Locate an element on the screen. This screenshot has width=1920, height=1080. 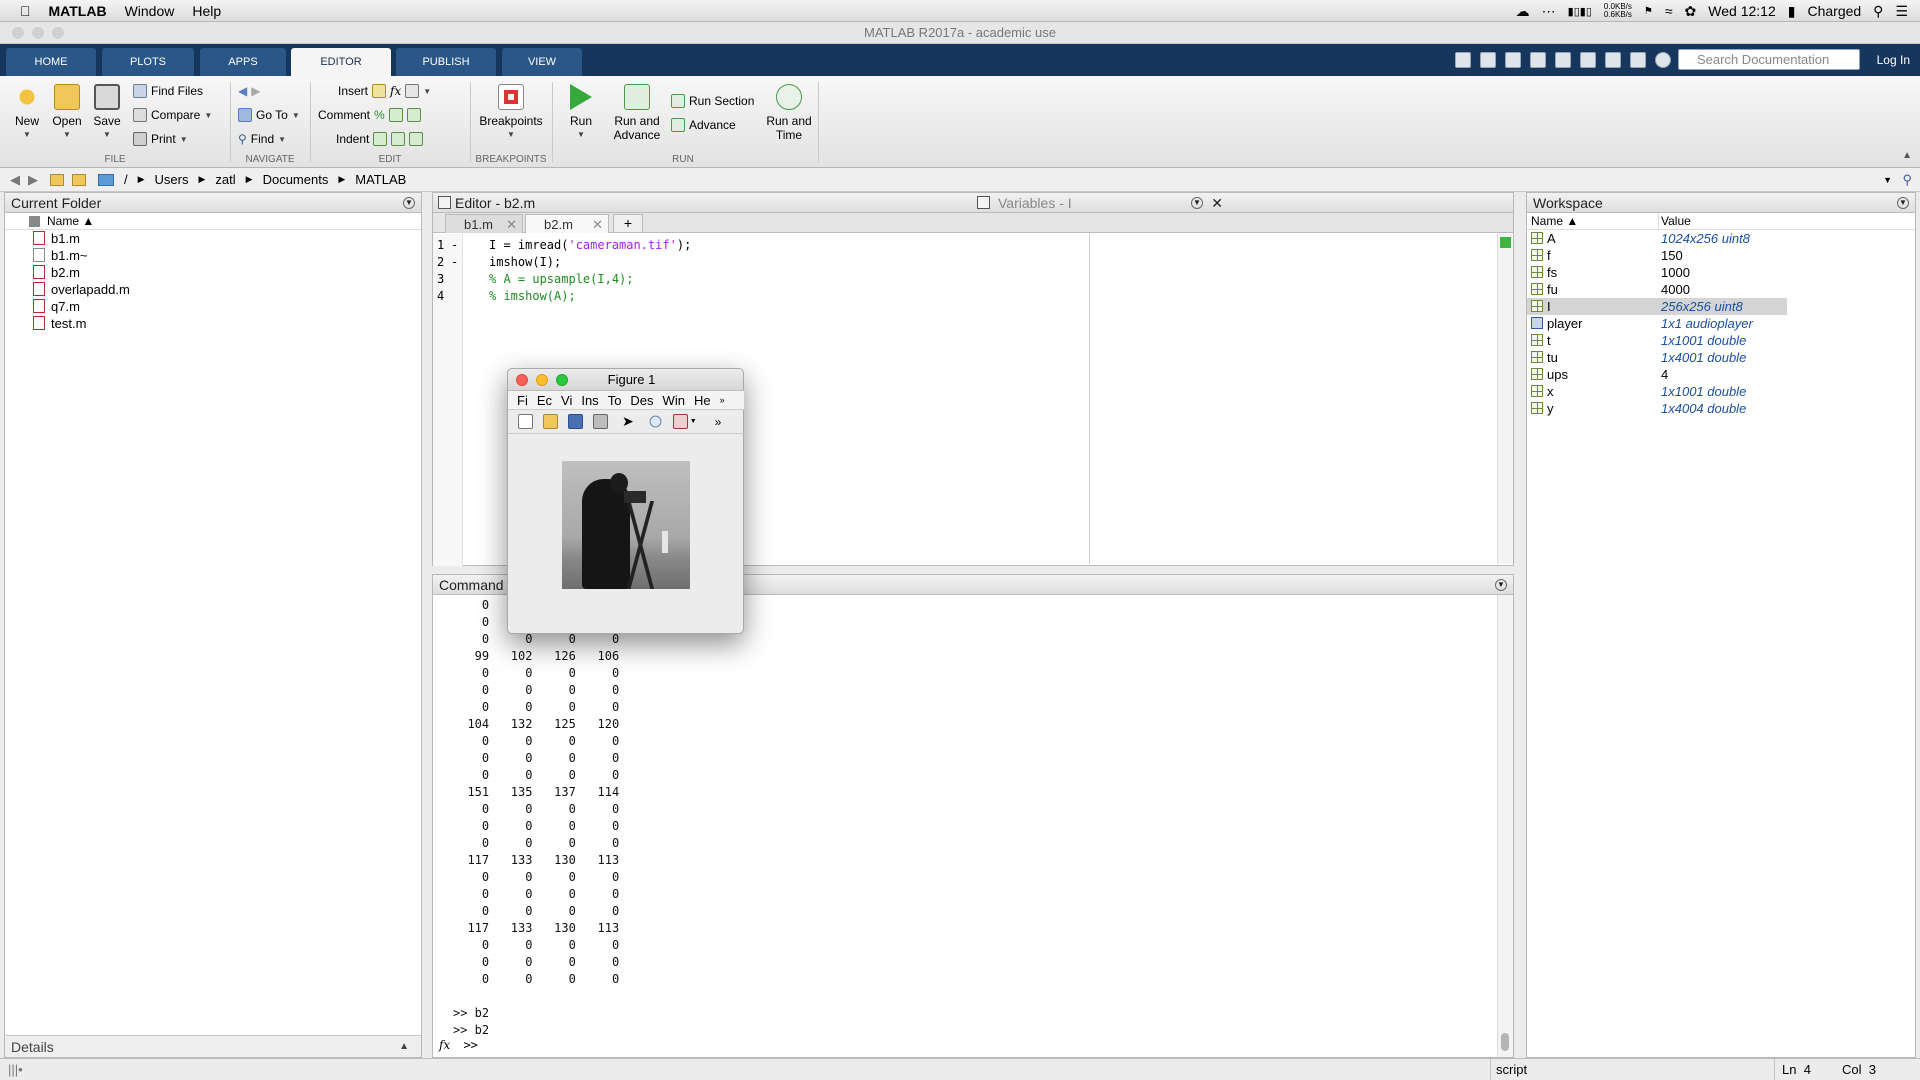
figure-menu-tools: To is located at coordinates (615, 400).